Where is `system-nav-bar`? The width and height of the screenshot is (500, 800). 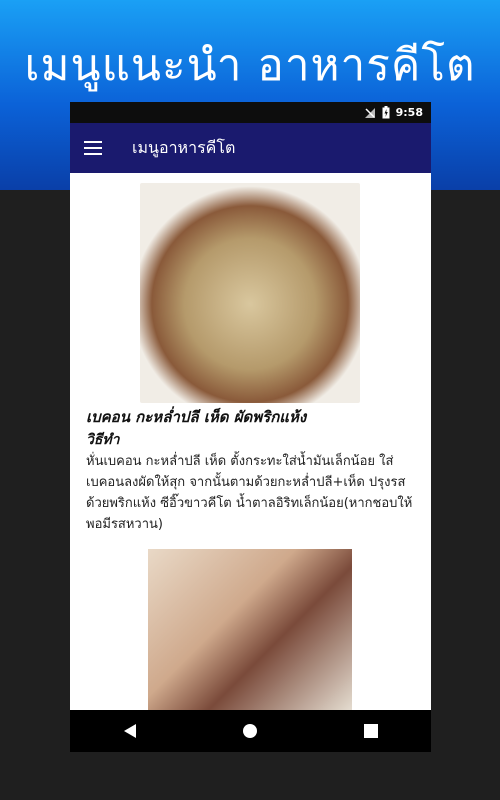
system-nav-bar is located at coordinates (250, 731).